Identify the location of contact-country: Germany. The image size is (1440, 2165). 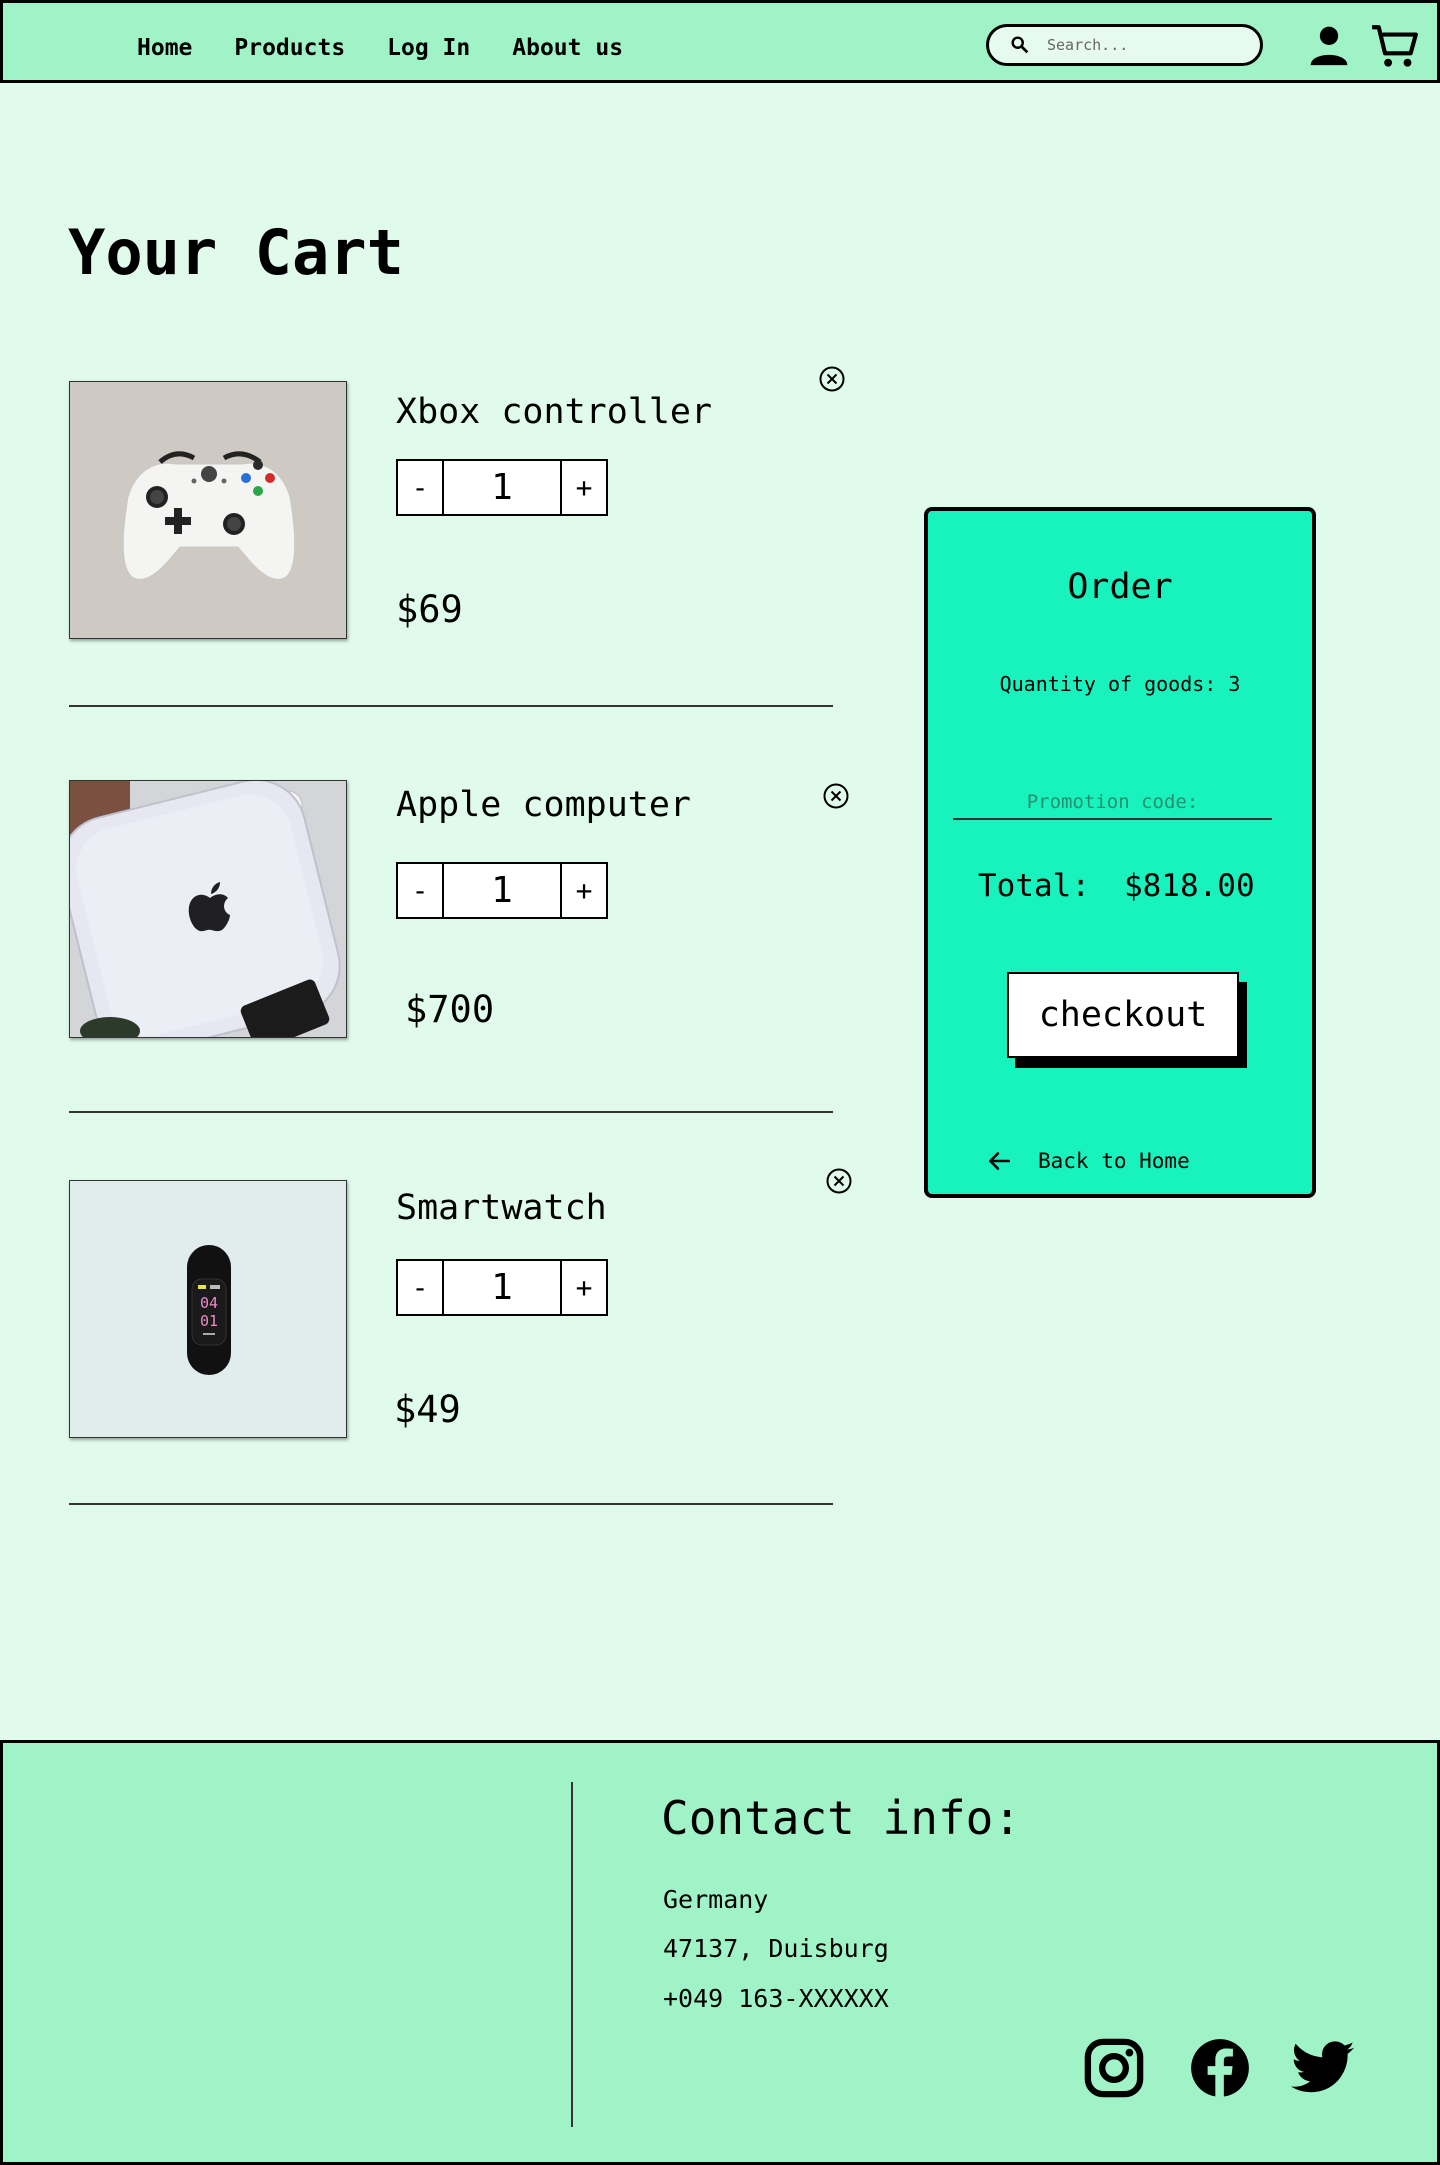
(716, 1899).